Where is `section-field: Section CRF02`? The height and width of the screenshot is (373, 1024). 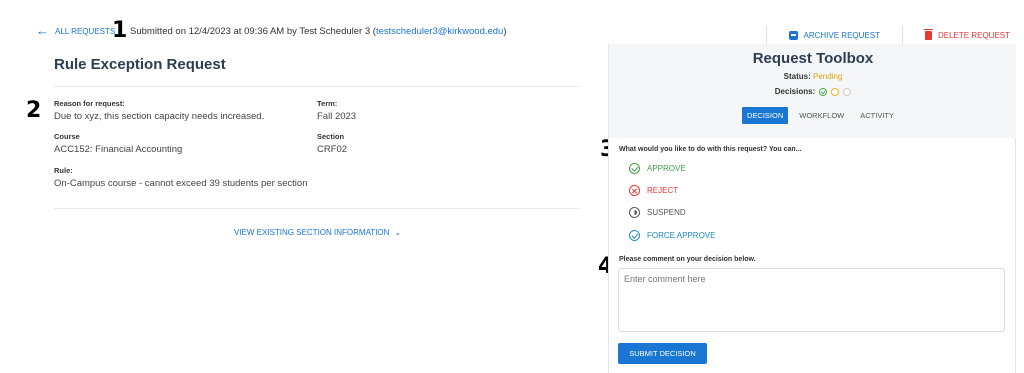 section-field: Section CRF02 is located at coordinates (332, 143).